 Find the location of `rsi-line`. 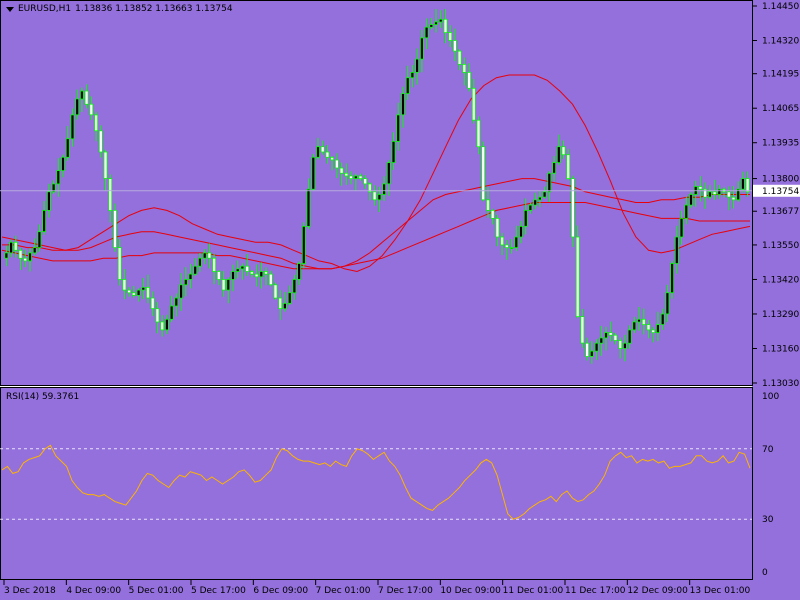

rsi-line is located at coordinates (376, 482).